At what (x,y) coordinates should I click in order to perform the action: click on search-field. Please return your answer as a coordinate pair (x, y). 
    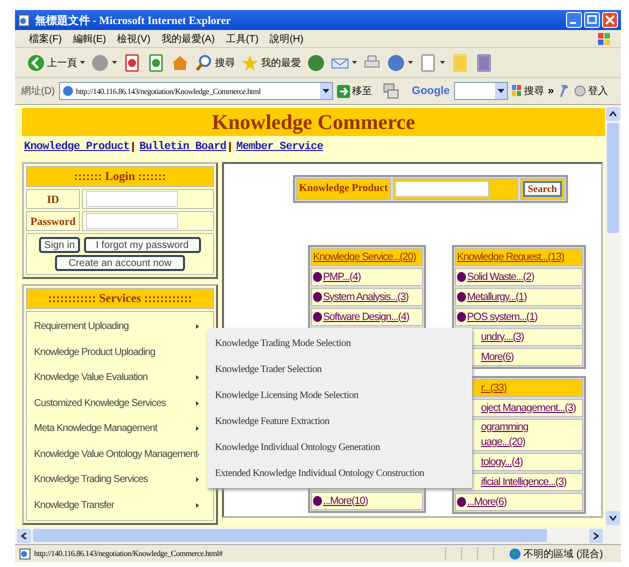
    Looking at the image, I should click on (441, 189).